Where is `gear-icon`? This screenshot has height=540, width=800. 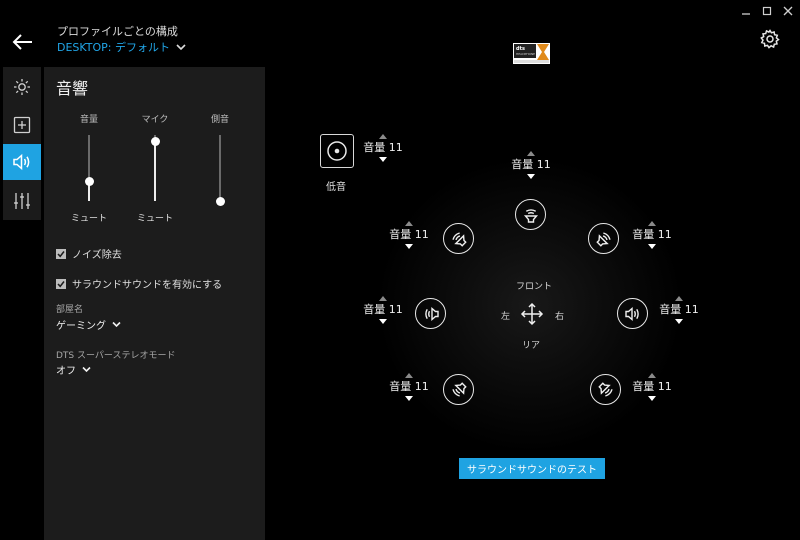
gear-icon is located at coordinates (770, 39).